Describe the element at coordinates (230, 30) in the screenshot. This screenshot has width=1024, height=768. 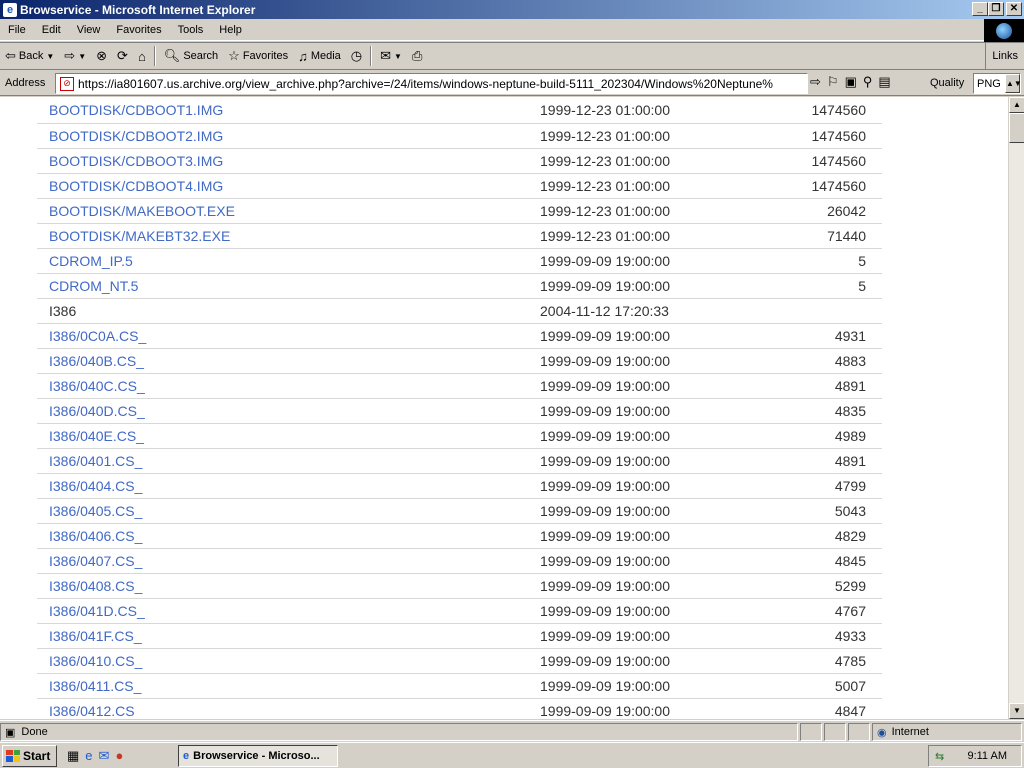
I see `menu-help: Help` at that location.